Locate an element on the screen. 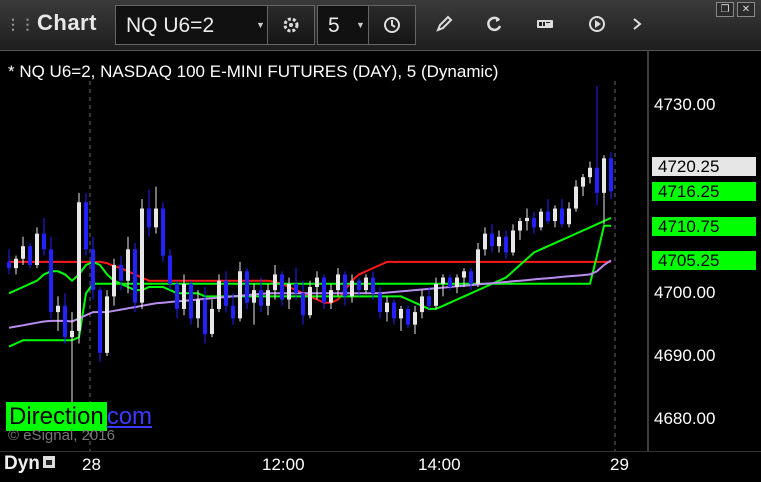 The image size is (761, 482). chart-settings-button is located at coordinates (291, 25).